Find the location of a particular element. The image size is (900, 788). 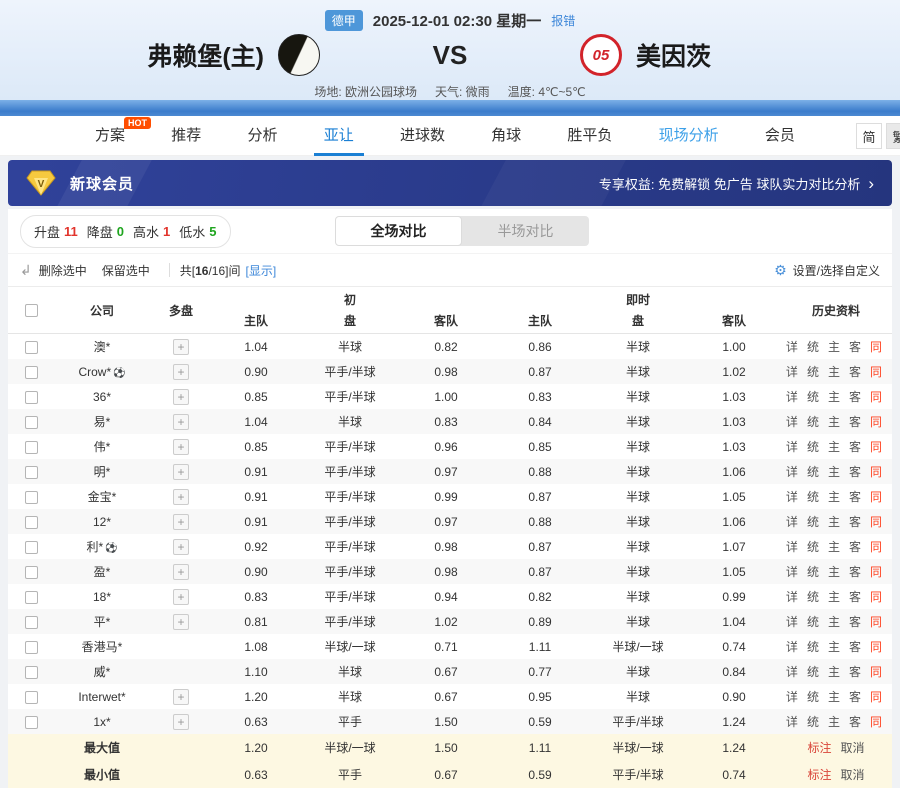

company-name: 利* ⚽ is located at coordinates (102, 546).